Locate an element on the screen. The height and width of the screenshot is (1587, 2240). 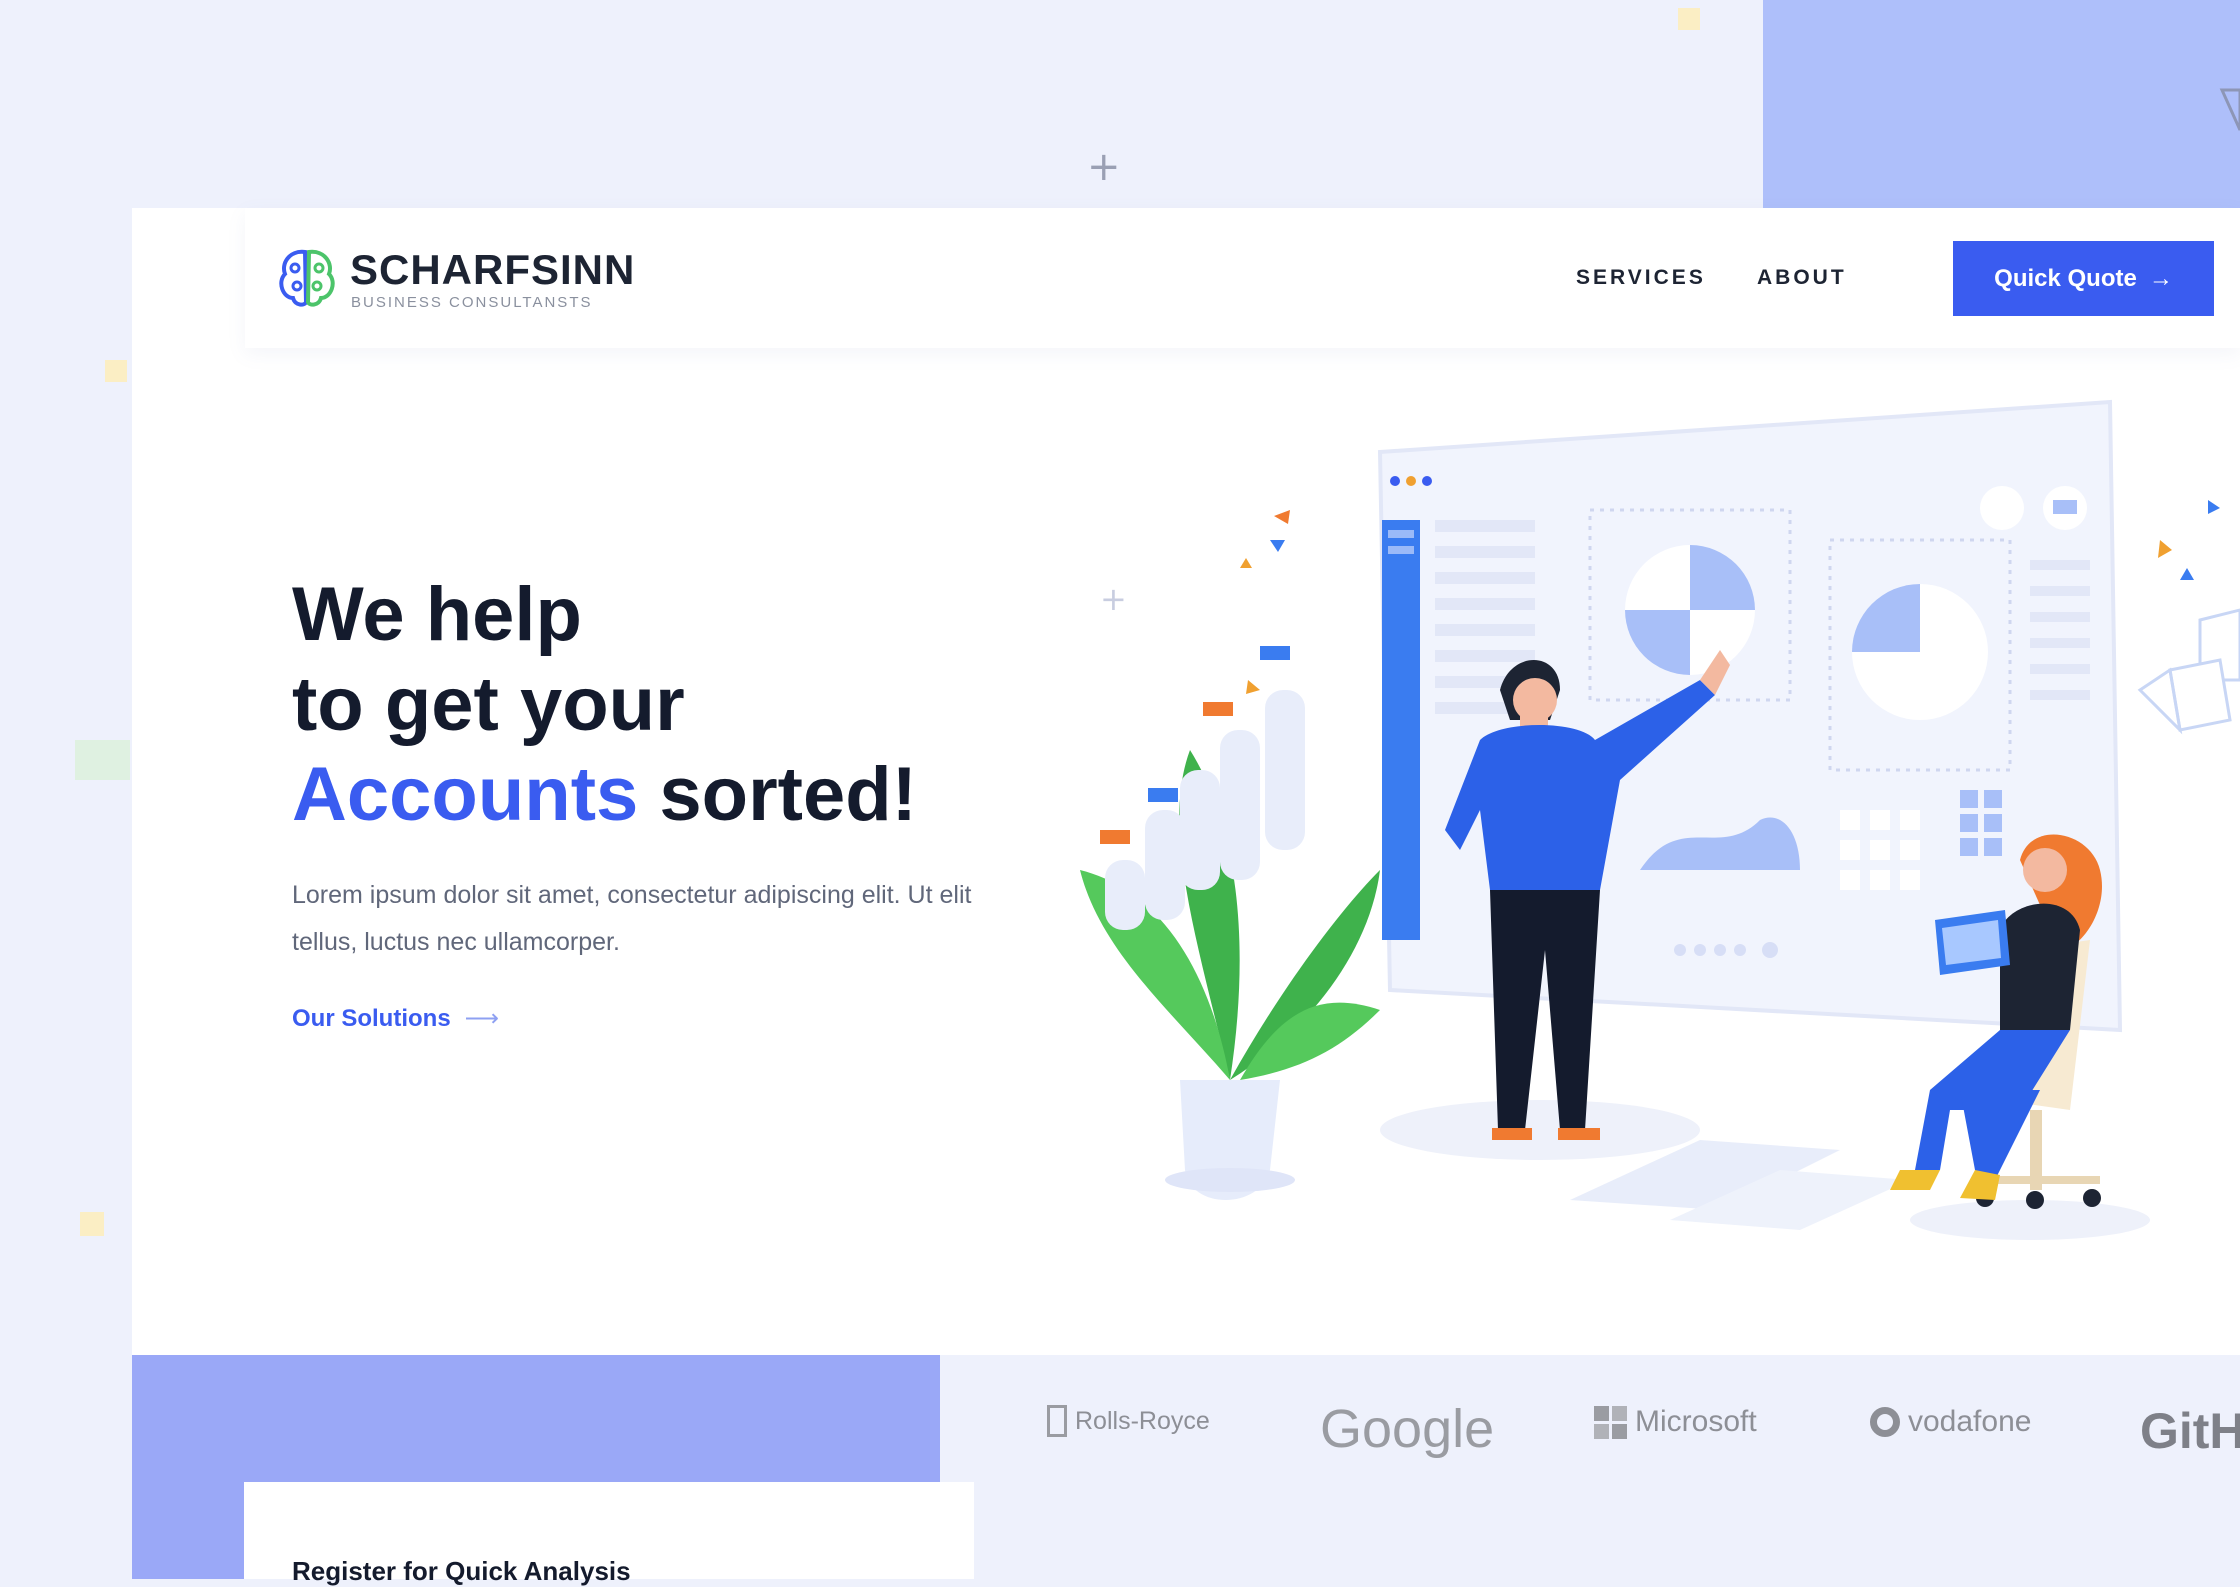
hero-title: We help to get your Accounts sorted! is located at coordinates (604, 705).